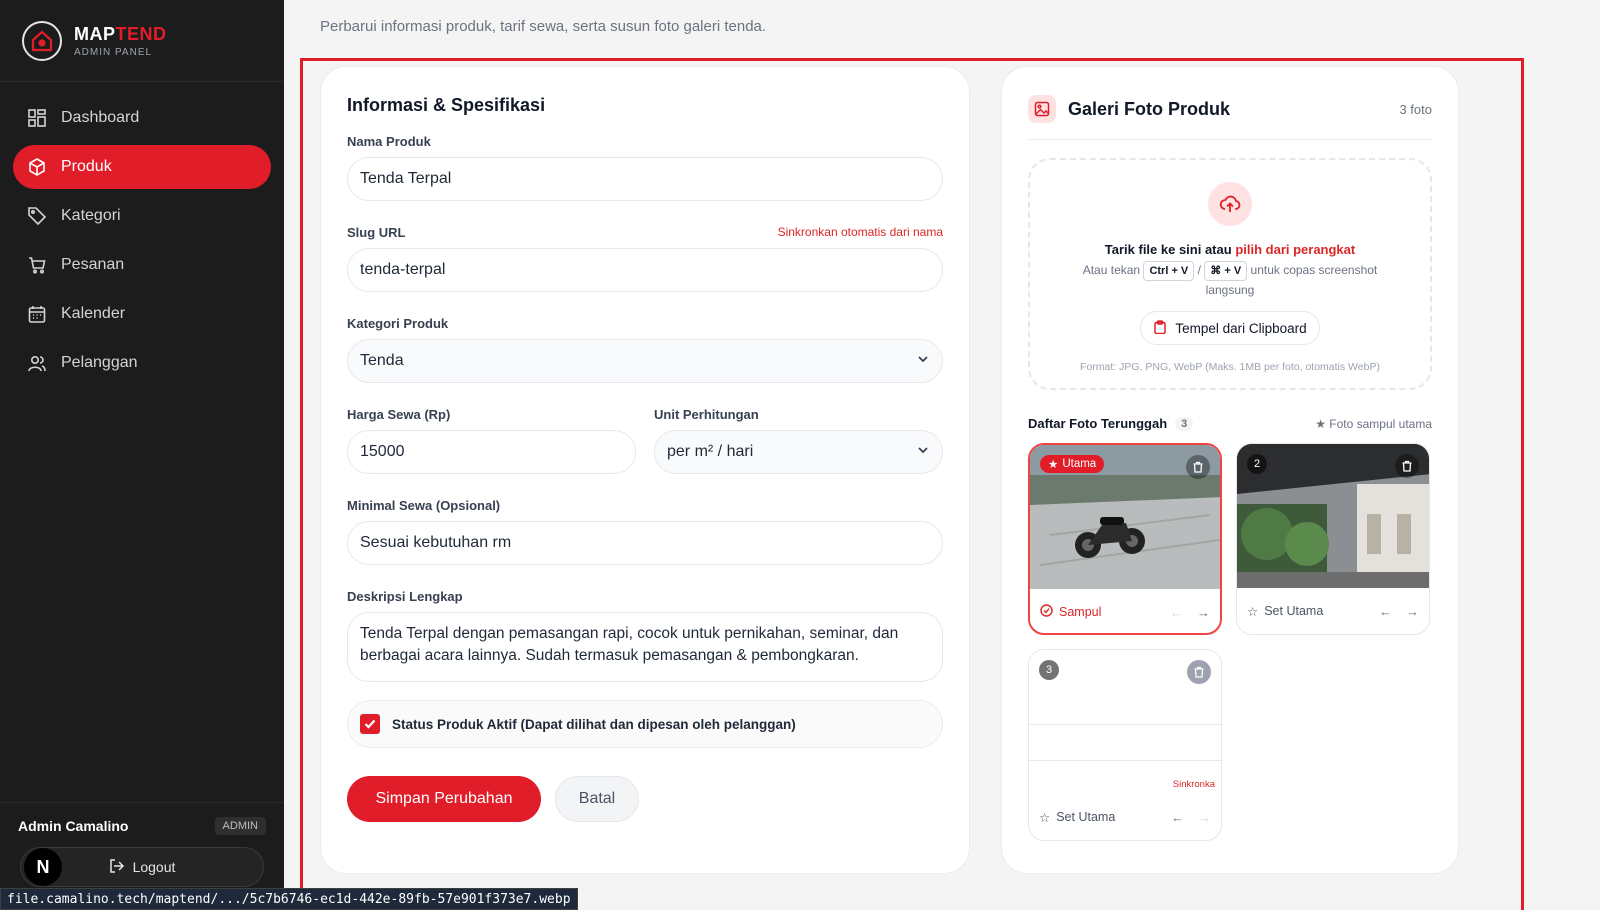 Image resolution: width=1600 pixels, height=910 pixels. Describe the element at coordinates (398, 323) in the screenshot. I see `category-label: Kategori Produk` at that location.